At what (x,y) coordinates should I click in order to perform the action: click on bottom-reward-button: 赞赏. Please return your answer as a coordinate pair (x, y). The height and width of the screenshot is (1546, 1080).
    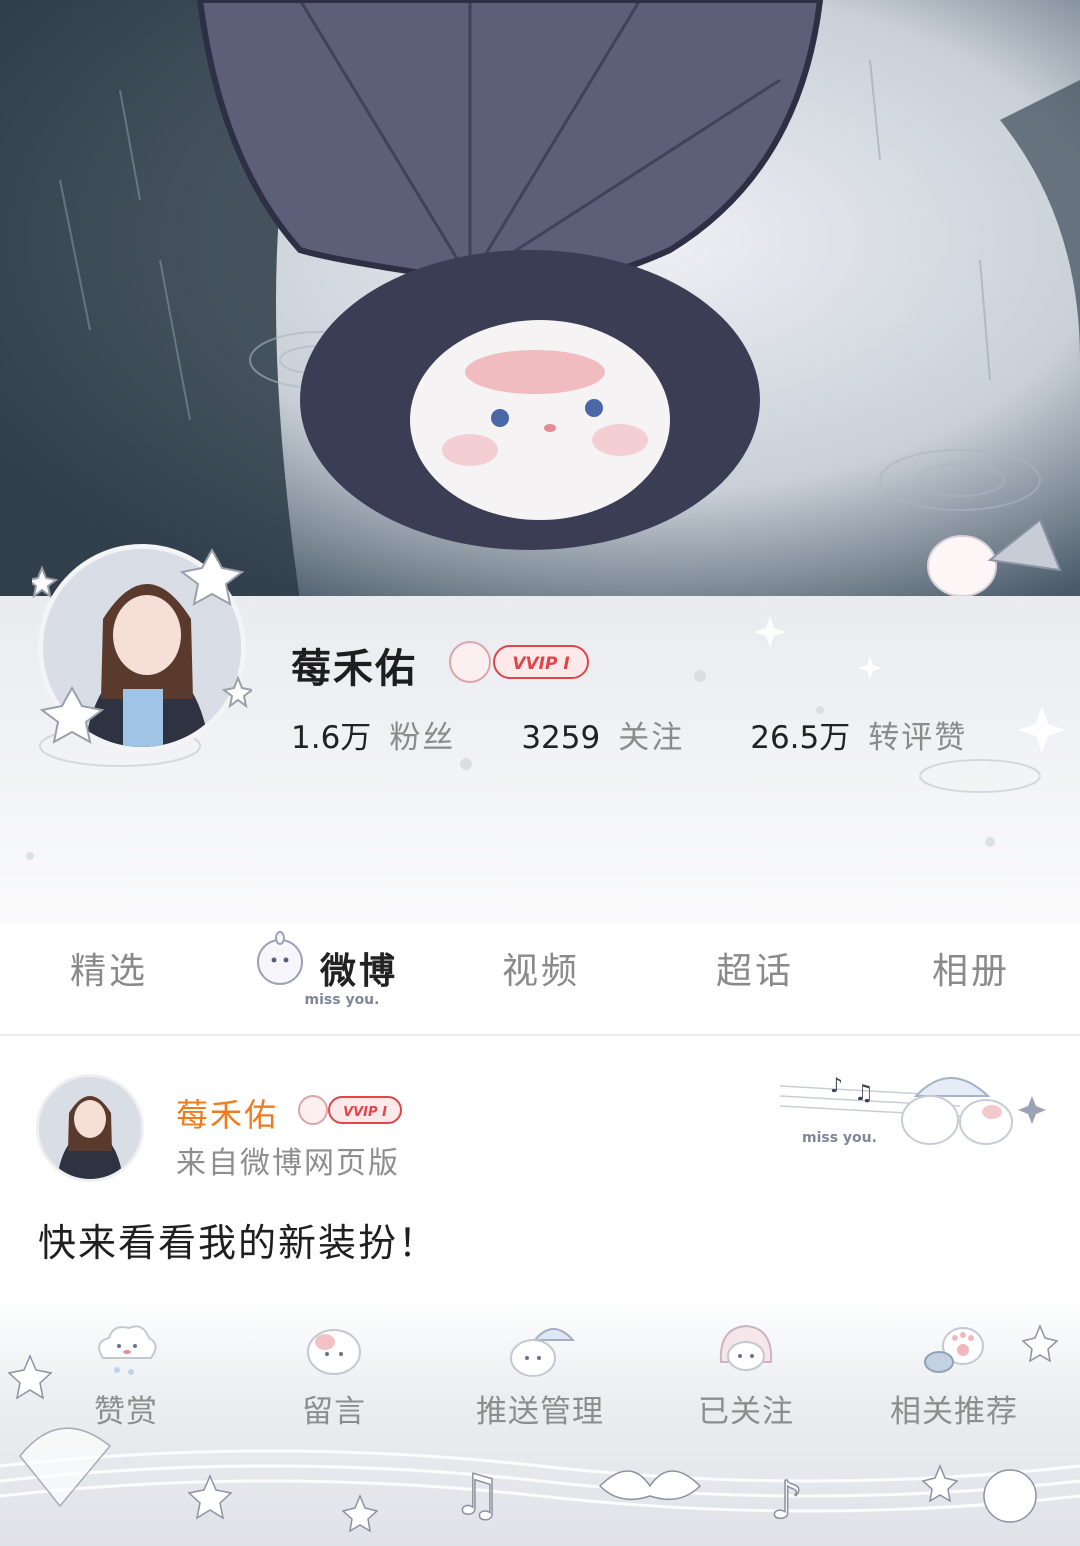
    Looking at the image, I should click on (126, 1374).